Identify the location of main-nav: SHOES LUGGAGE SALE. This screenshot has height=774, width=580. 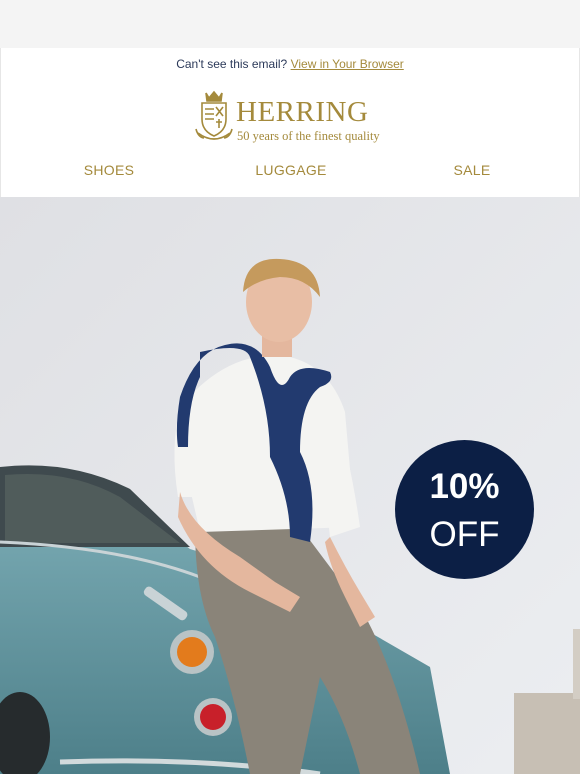
(290, 172).